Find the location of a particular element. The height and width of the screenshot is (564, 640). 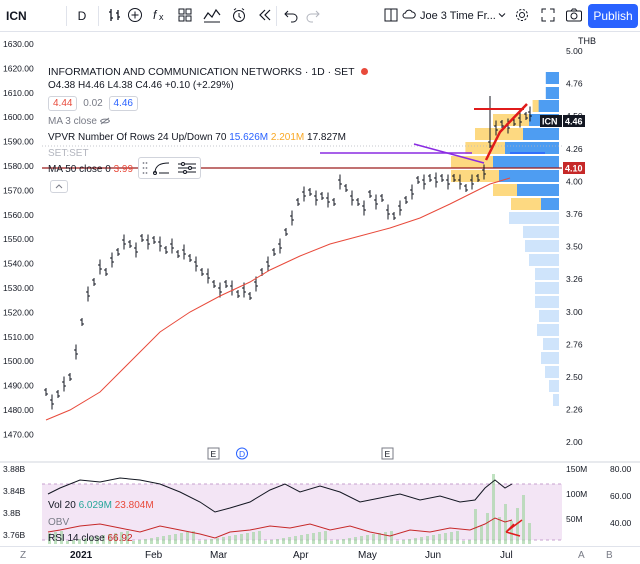

svg-text: f is located at coordinates (155, 15).